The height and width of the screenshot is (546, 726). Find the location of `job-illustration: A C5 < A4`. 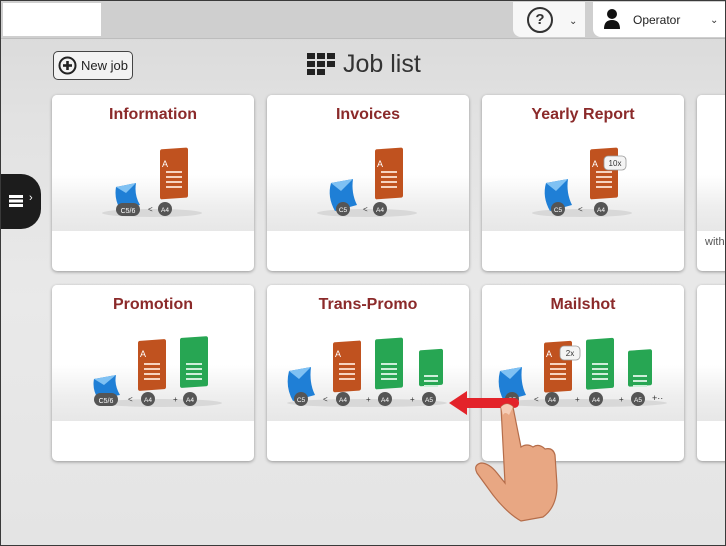

job-illustration: A C5 < A4 is located at coordinates (367, 182).